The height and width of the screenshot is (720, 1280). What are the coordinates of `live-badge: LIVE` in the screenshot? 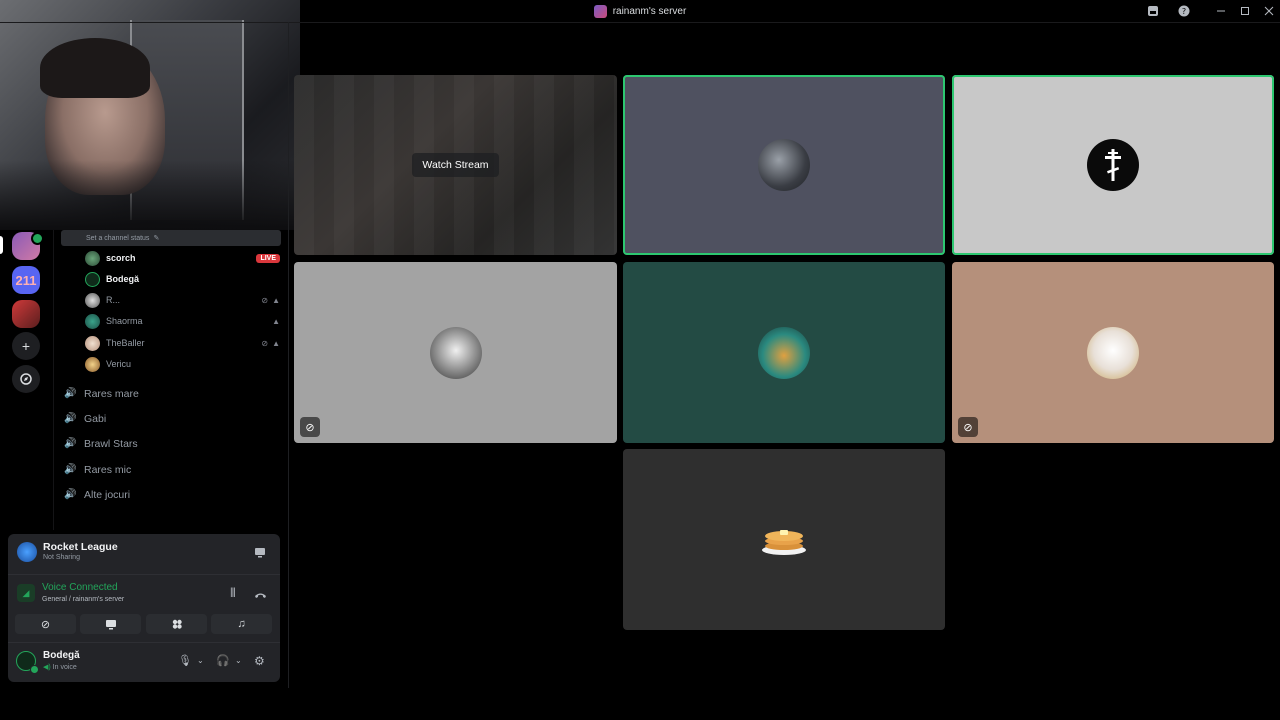 It's located at (268, 258).